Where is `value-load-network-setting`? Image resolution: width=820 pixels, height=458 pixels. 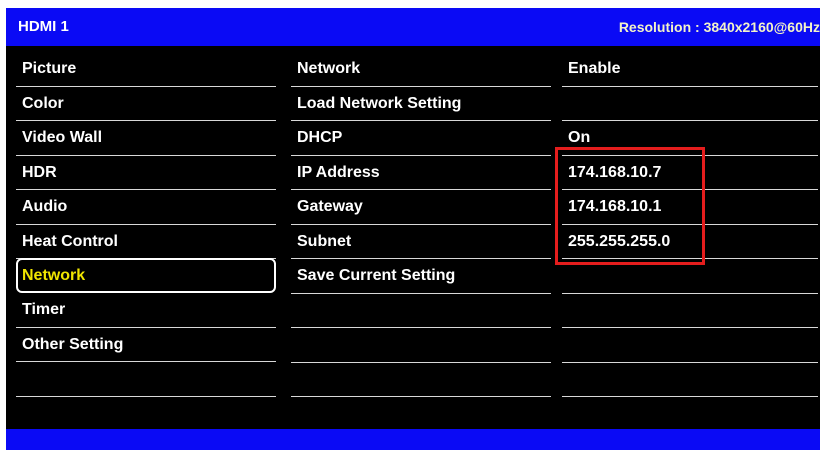
value-load-network-setting is located at coordinates (690, 104).